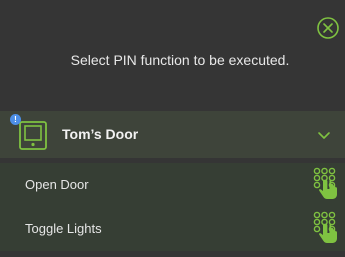  I want to click on action-label: Toggle Lights, so click(63, 228).